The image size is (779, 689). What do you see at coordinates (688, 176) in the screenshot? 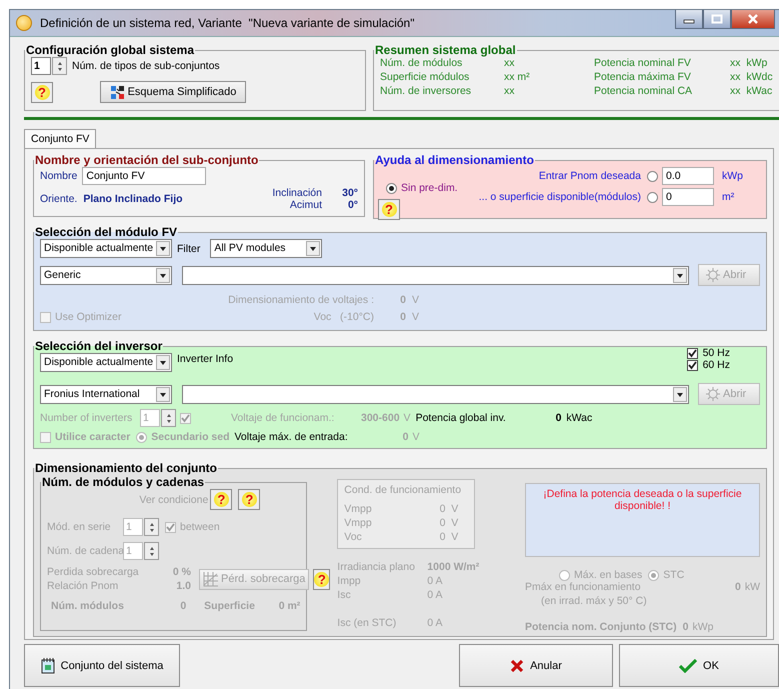
I see `input-field: 0.0` at bounding box center [688, 176].